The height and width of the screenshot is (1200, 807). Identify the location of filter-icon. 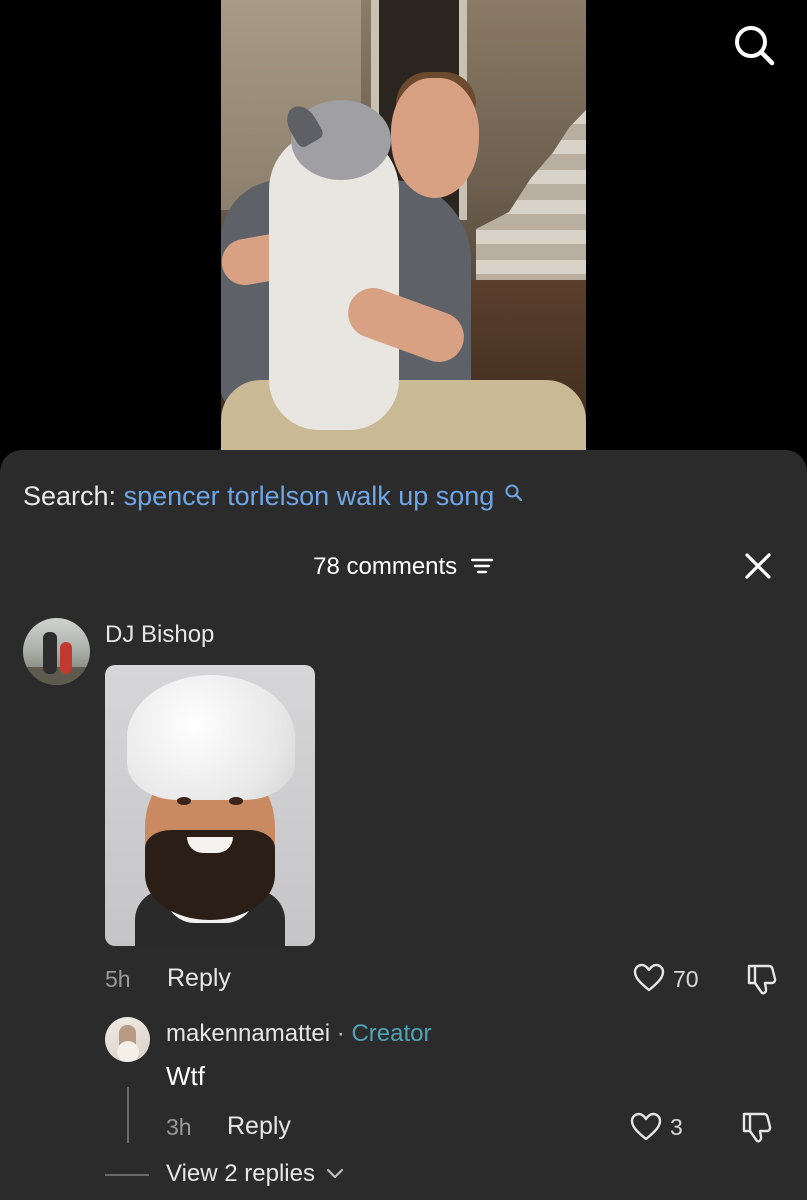
(482, 566).